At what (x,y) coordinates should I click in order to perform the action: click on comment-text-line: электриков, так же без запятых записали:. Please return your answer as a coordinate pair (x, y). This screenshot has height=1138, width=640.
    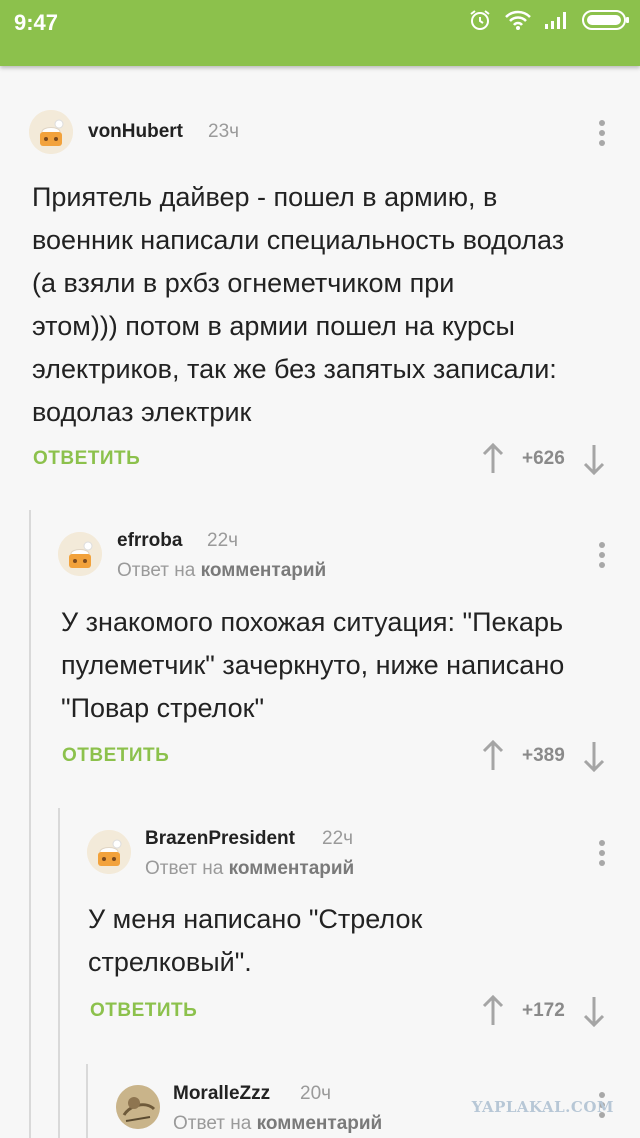
    Looking at the image, I should click on (294, 369).